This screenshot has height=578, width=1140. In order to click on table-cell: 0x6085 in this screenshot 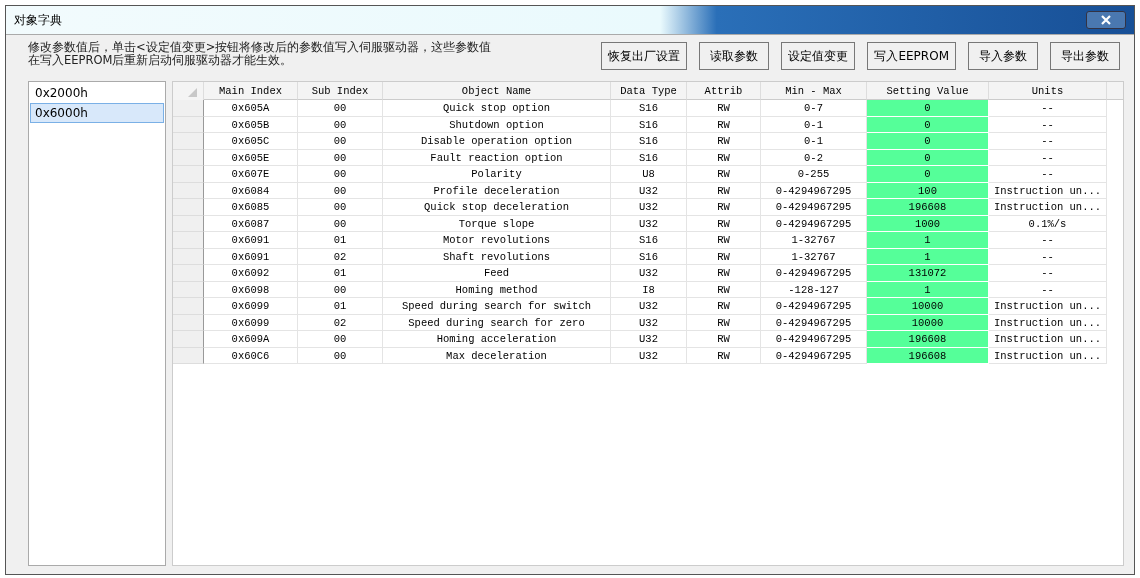, I will do `click(251, 207)`.